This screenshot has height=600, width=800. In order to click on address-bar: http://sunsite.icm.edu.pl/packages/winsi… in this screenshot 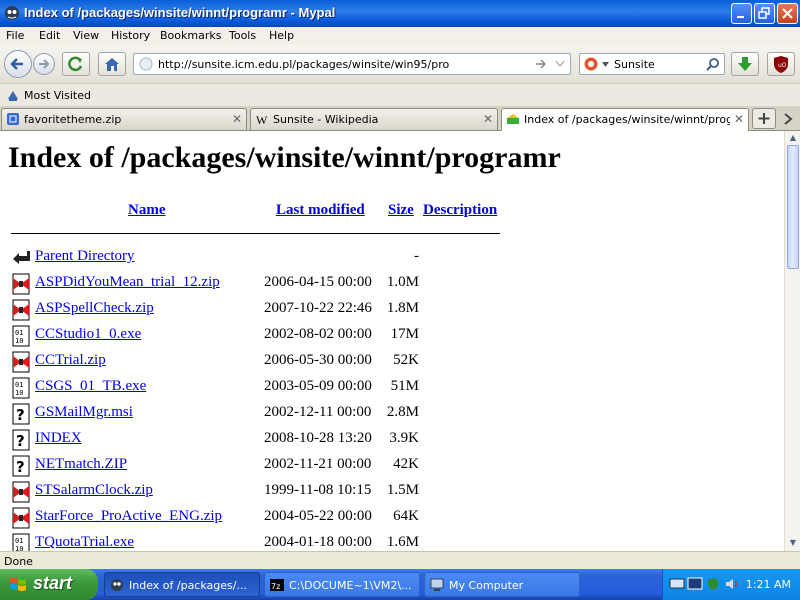, I will do `click(352, 64)`.